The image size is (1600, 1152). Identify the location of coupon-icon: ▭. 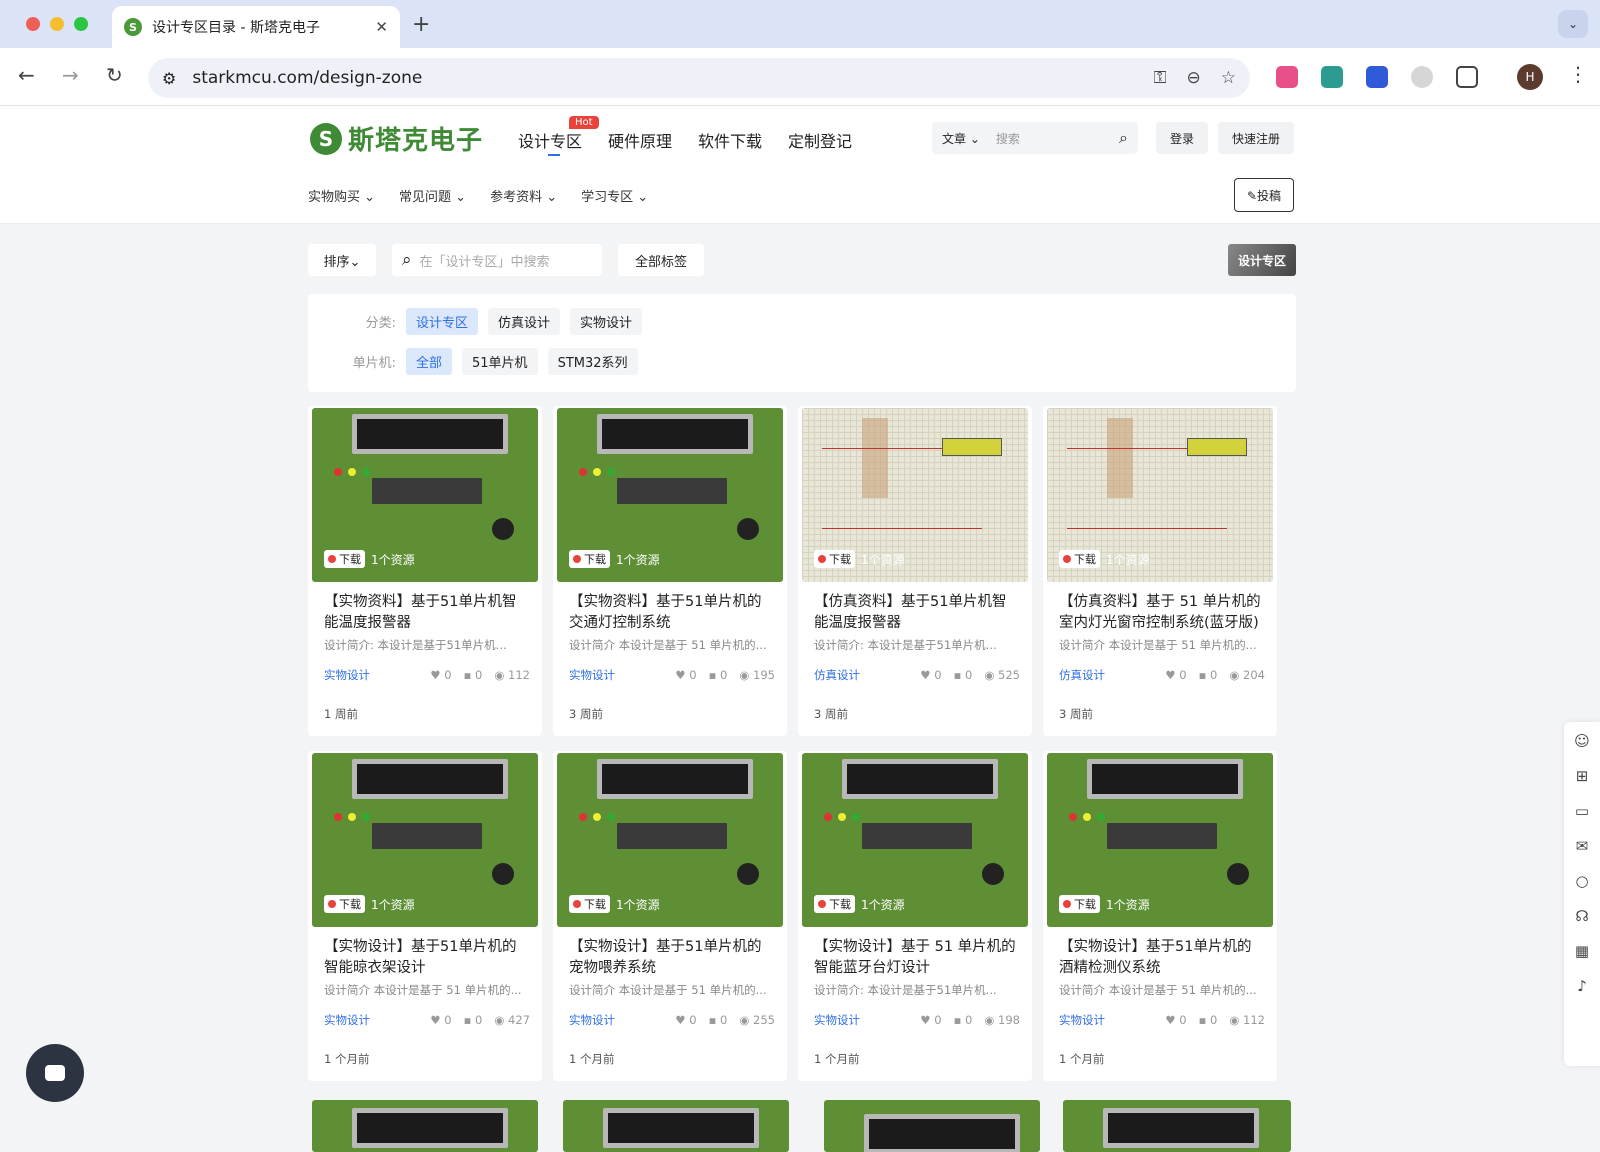
(1582, 811).